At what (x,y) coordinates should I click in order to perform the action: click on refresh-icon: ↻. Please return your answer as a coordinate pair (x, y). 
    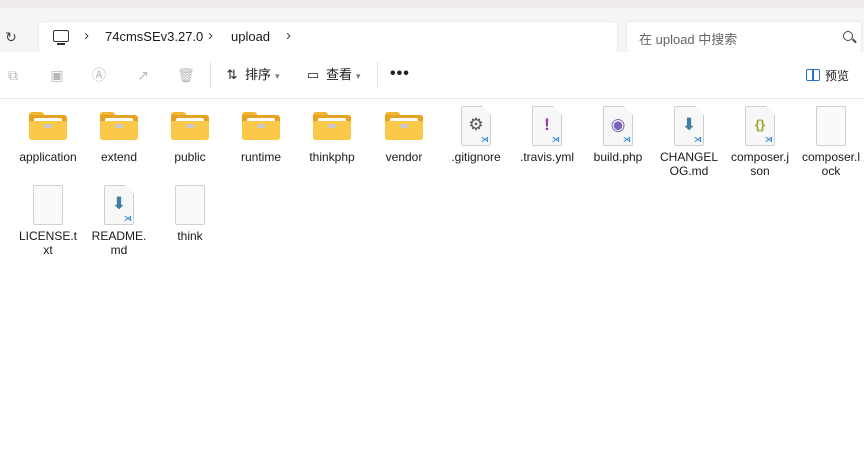
    Looking at the image, I should click on (11, 37).